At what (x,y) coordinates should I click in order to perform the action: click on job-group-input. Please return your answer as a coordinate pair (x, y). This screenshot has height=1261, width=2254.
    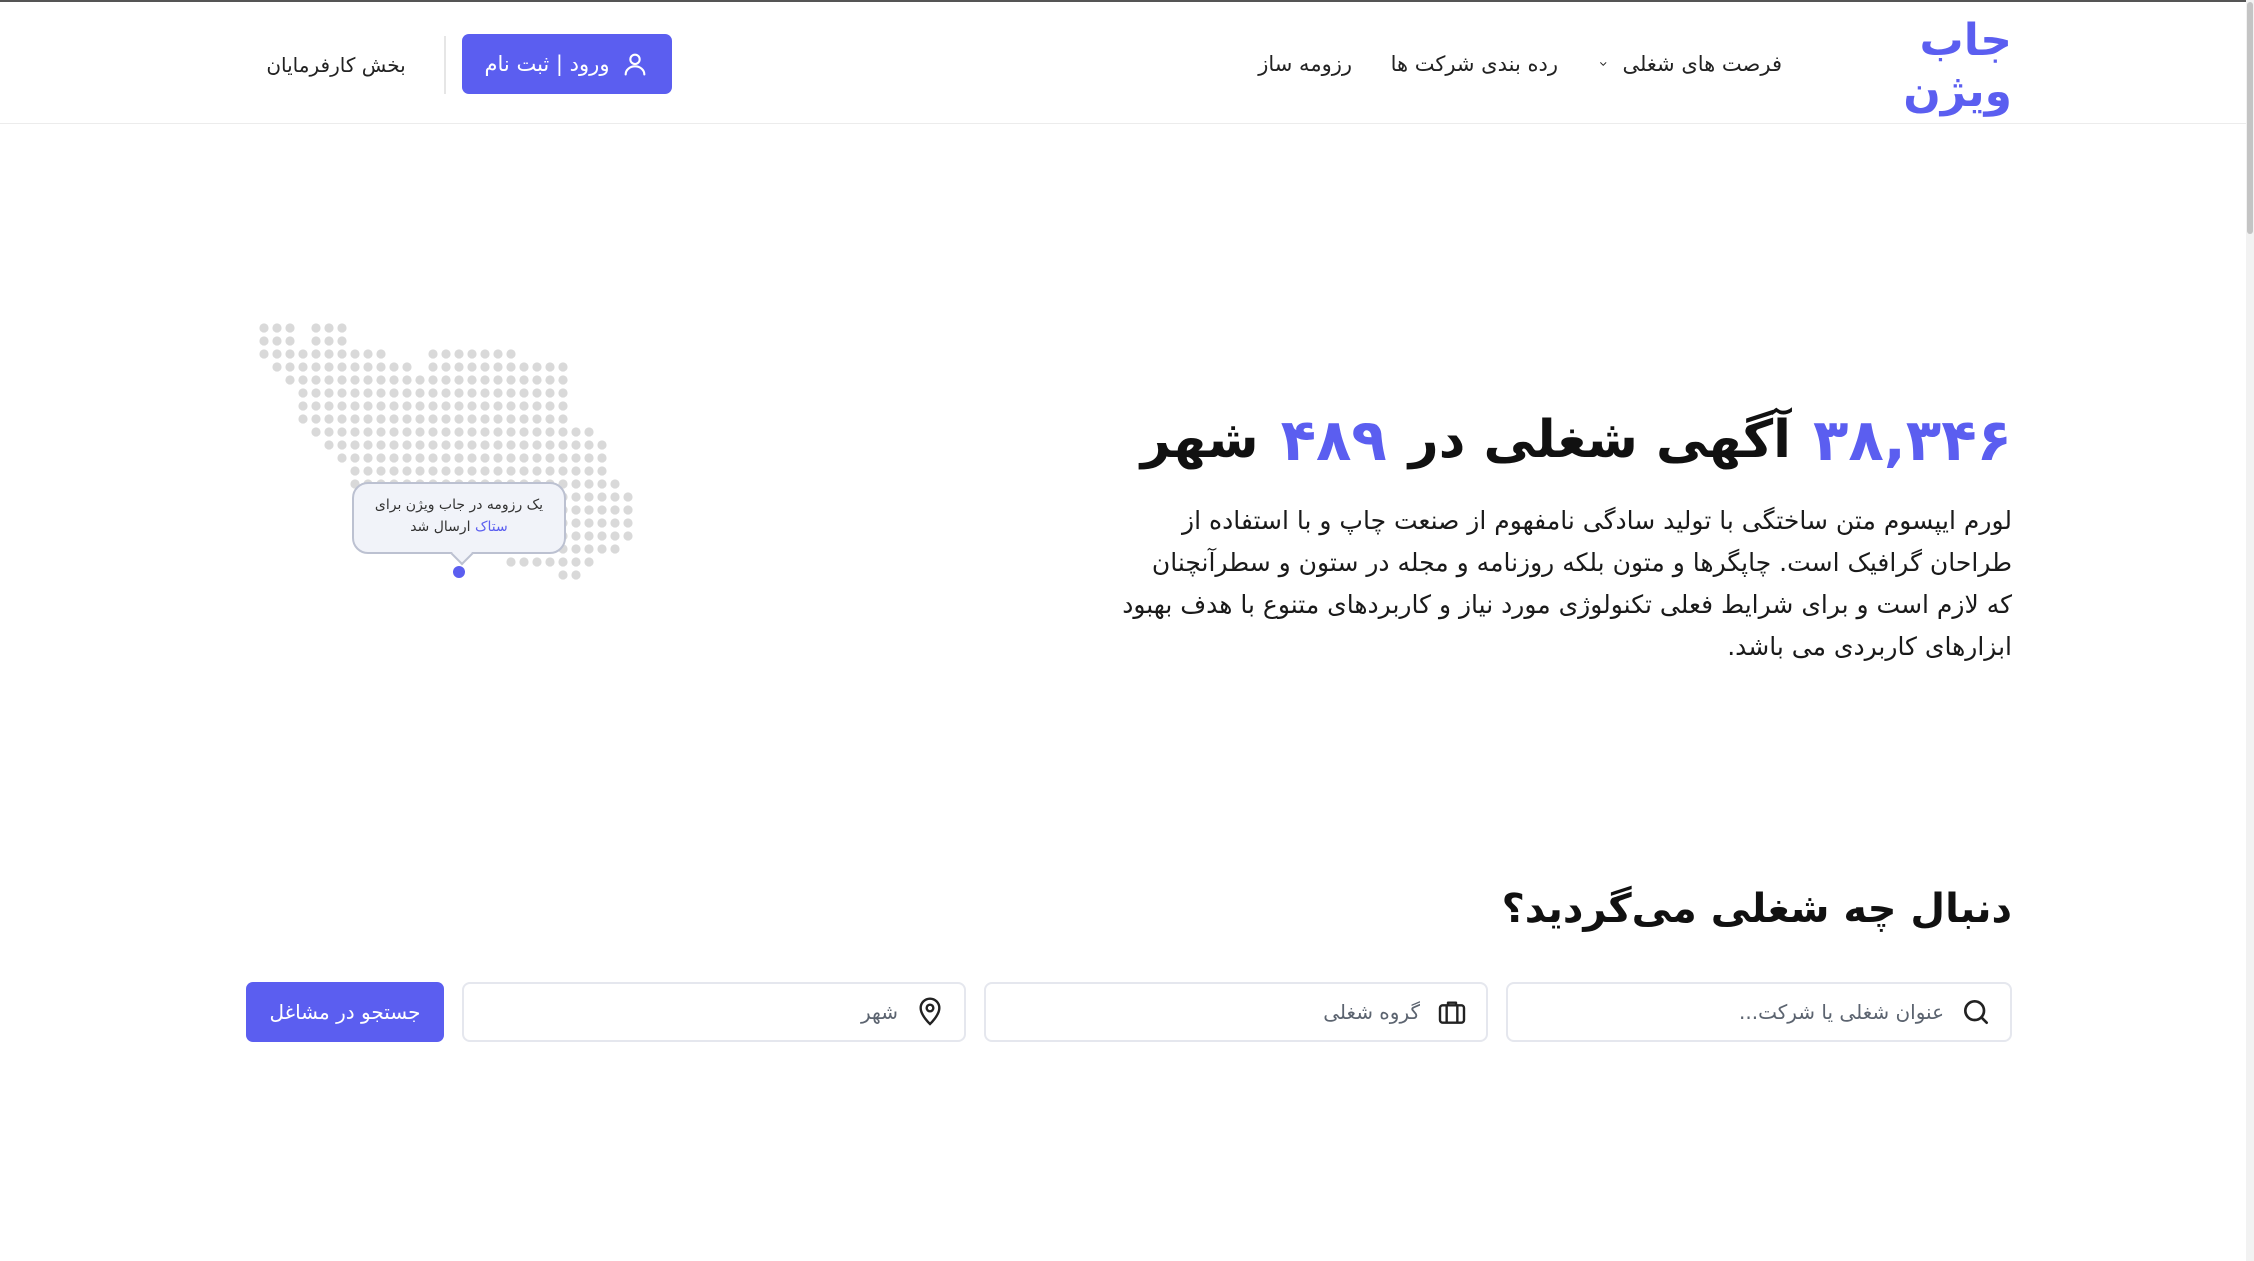
    Looking at the image, I should click on (1203, 1012).